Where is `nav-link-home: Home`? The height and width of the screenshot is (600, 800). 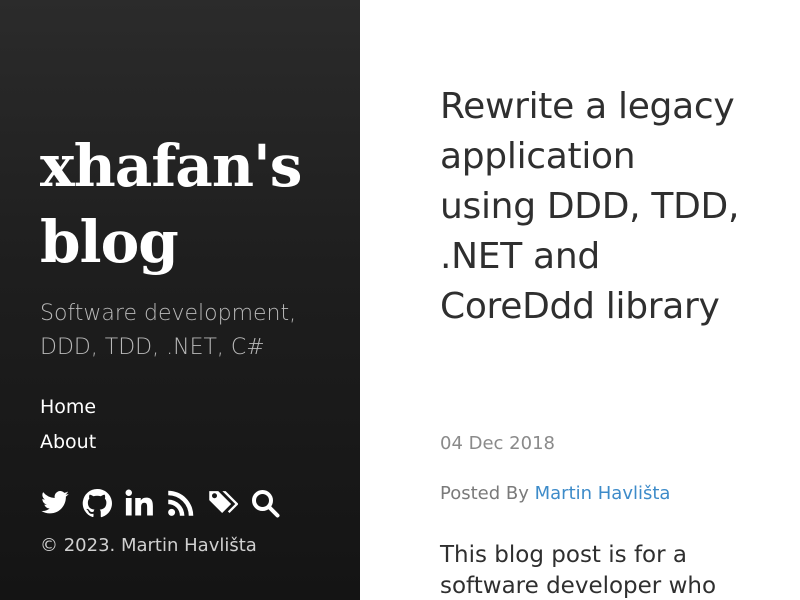 nav-link-home: Home is located at coordinates (68, 407).